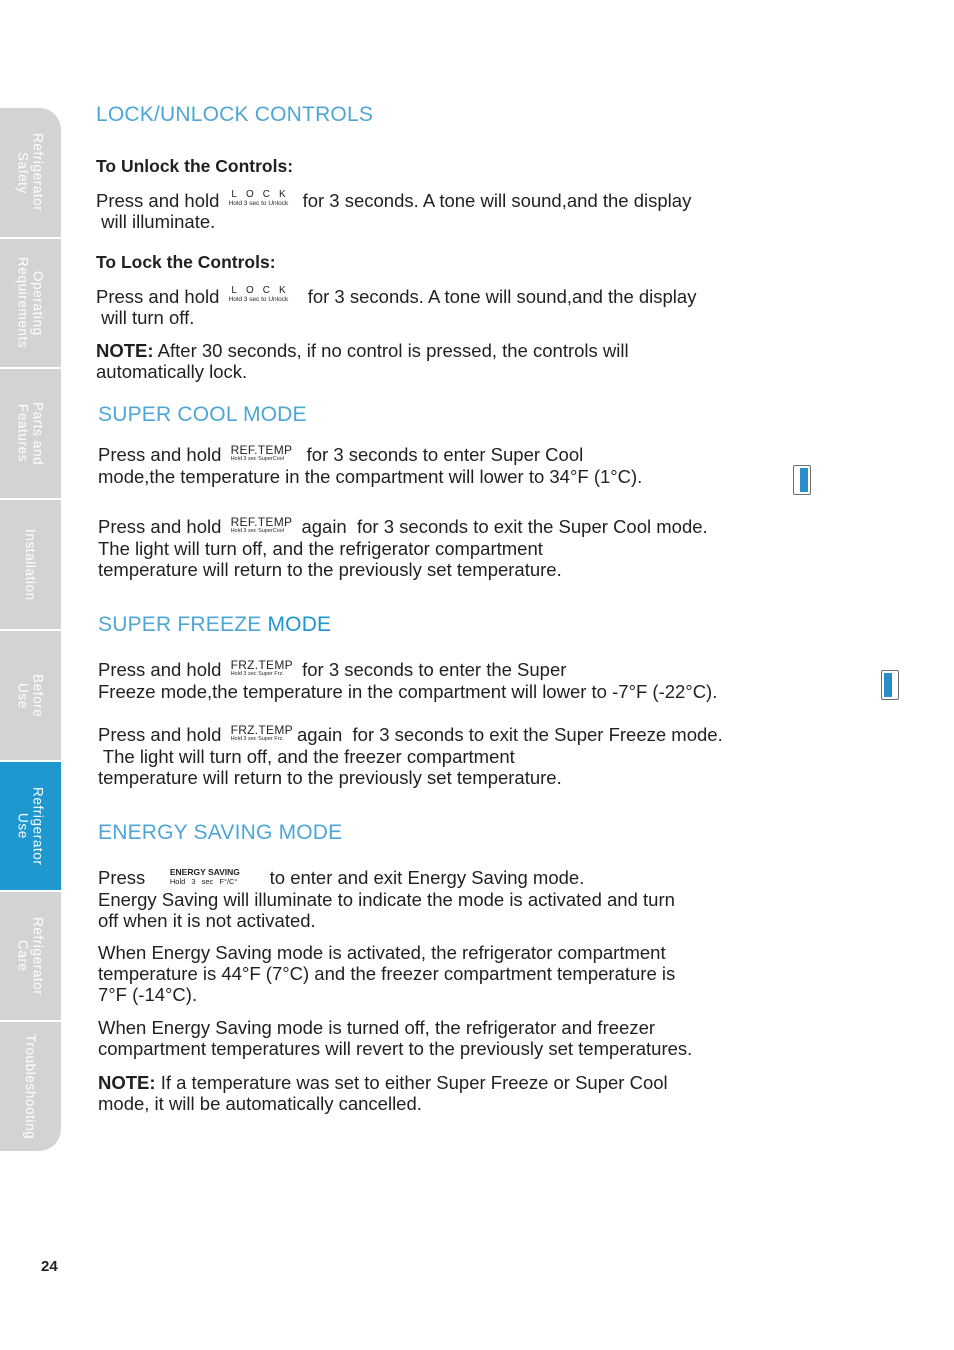 The width and height of the screenshot is (954, 1350). I want to click on super-freeze-indicator-icon, so click(890, 685).